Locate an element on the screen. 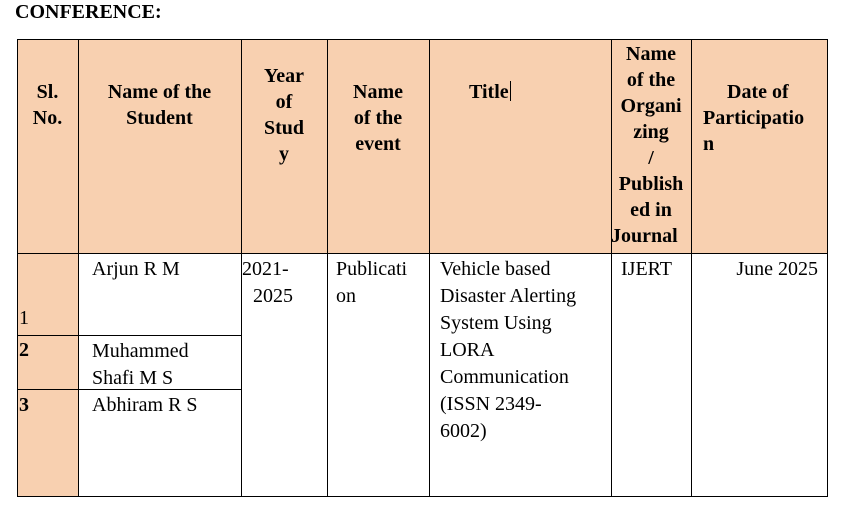 The image size is (862, 517). border-row-2-bottom is located at coordinates (129, 389).